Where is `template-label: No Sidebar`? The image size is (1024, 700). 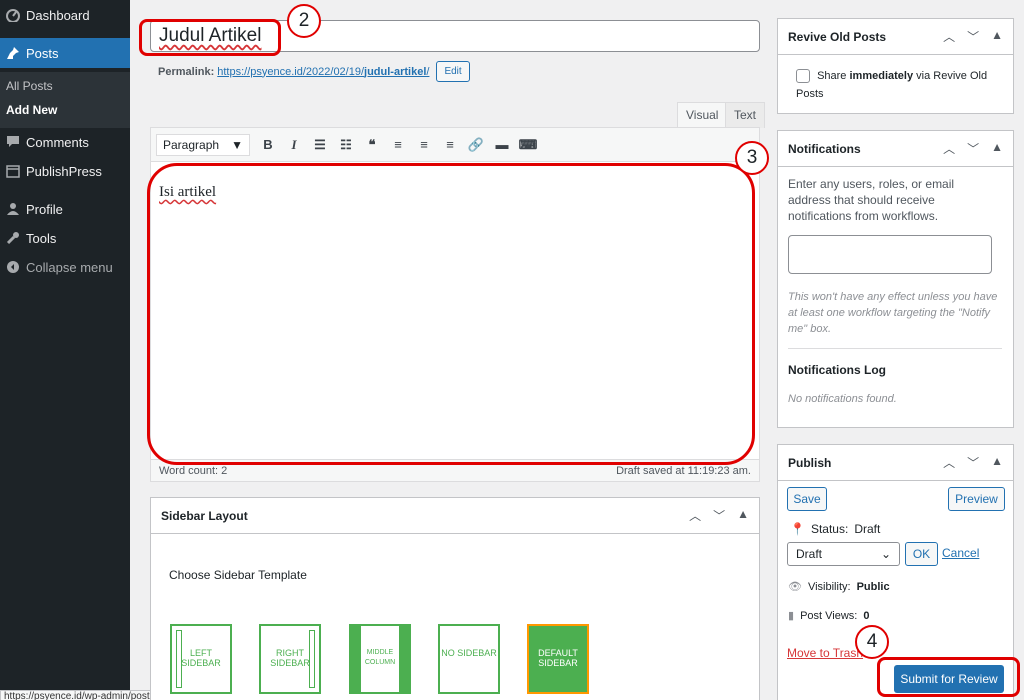 template-label: No Sidebar is located at coordinates (469, 653).